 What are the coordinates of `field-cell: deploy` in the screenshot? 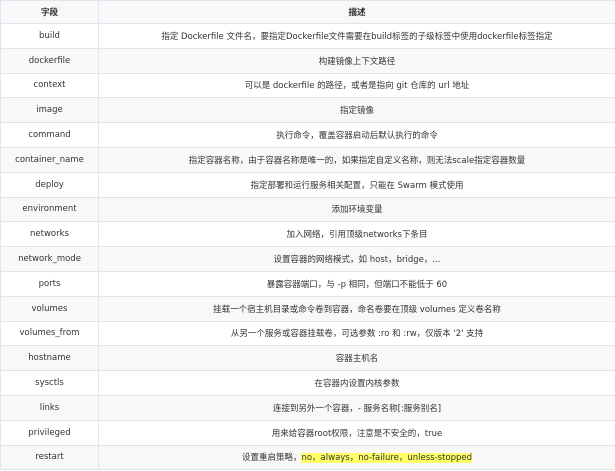 It's located at (49, 184).